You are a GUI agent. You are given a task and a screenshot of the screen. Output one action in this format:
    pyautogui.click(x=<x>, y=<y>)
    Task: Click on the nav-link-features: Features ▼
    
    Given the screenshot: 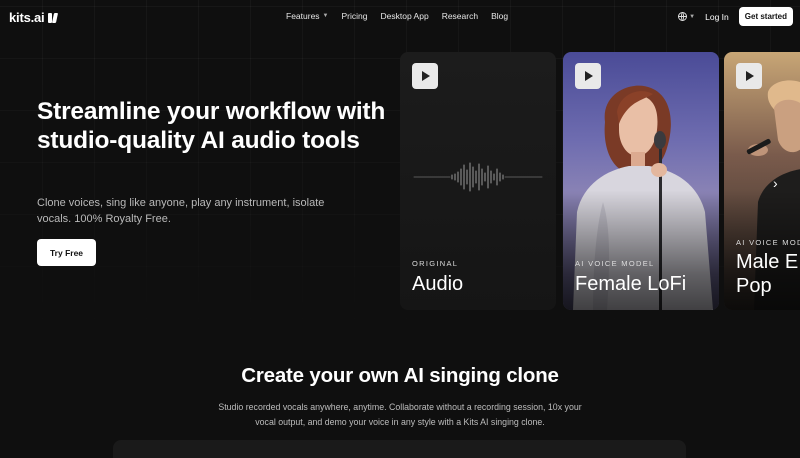 What is the action you would take?
    pyautogui.click(x=307, y=16)
    